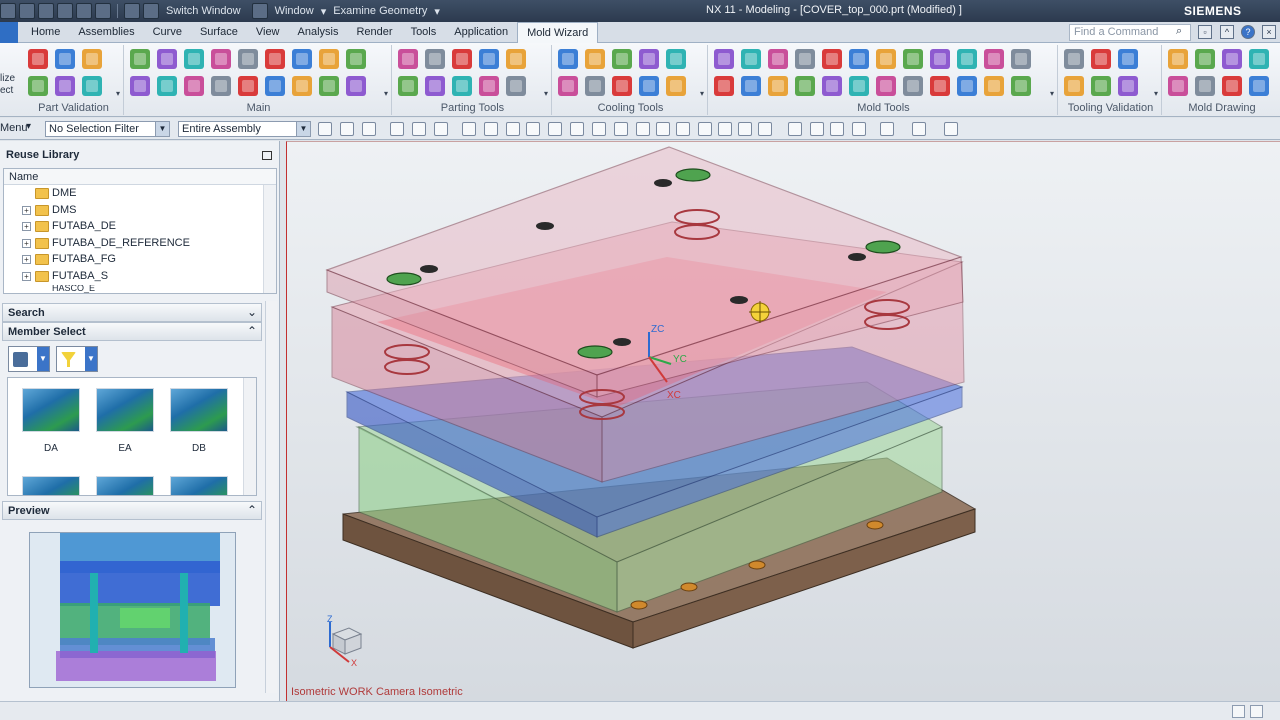 The image size is (1280, 720). What do you see at coordinates (244, 129) in the screenshot?
I see `selection-scope-dropdown: Entire Assembly ▼` at bounding box center [244, 129].